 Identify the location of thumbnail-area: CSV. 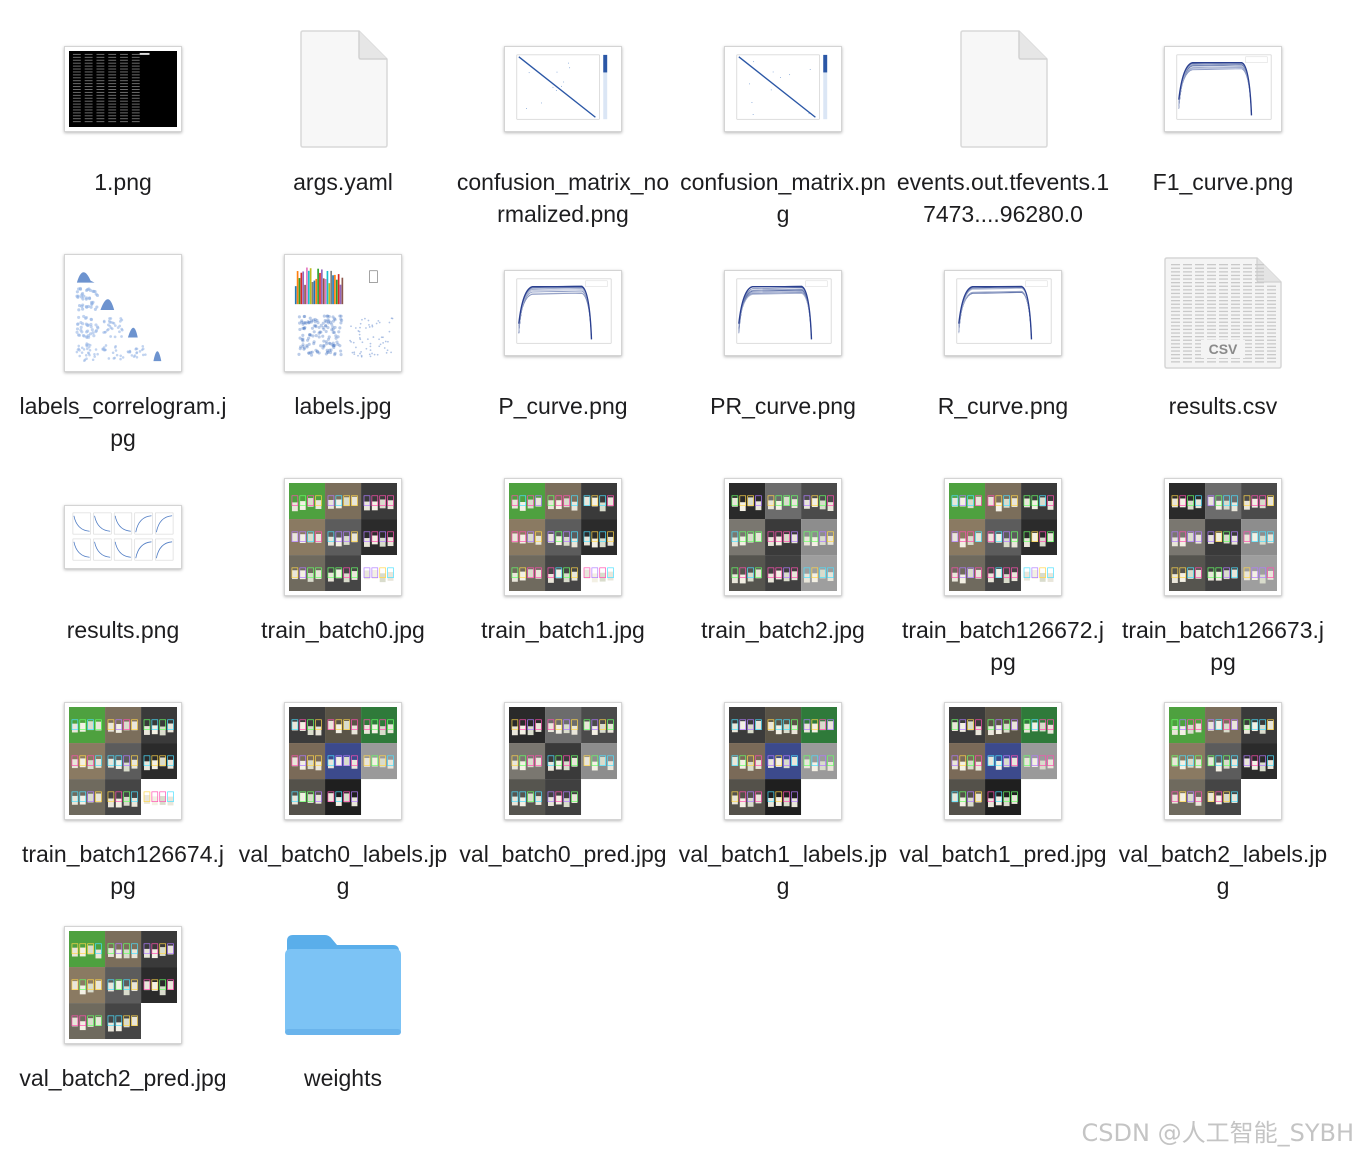
(1223, 313).